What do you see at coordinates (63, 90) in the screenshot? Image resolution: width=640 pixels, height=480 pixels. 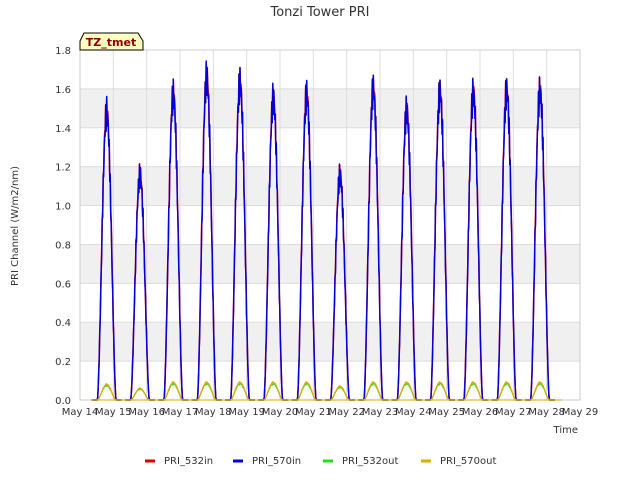 I see `y-tick-label: 1.6` at bounding box center [63, 90].